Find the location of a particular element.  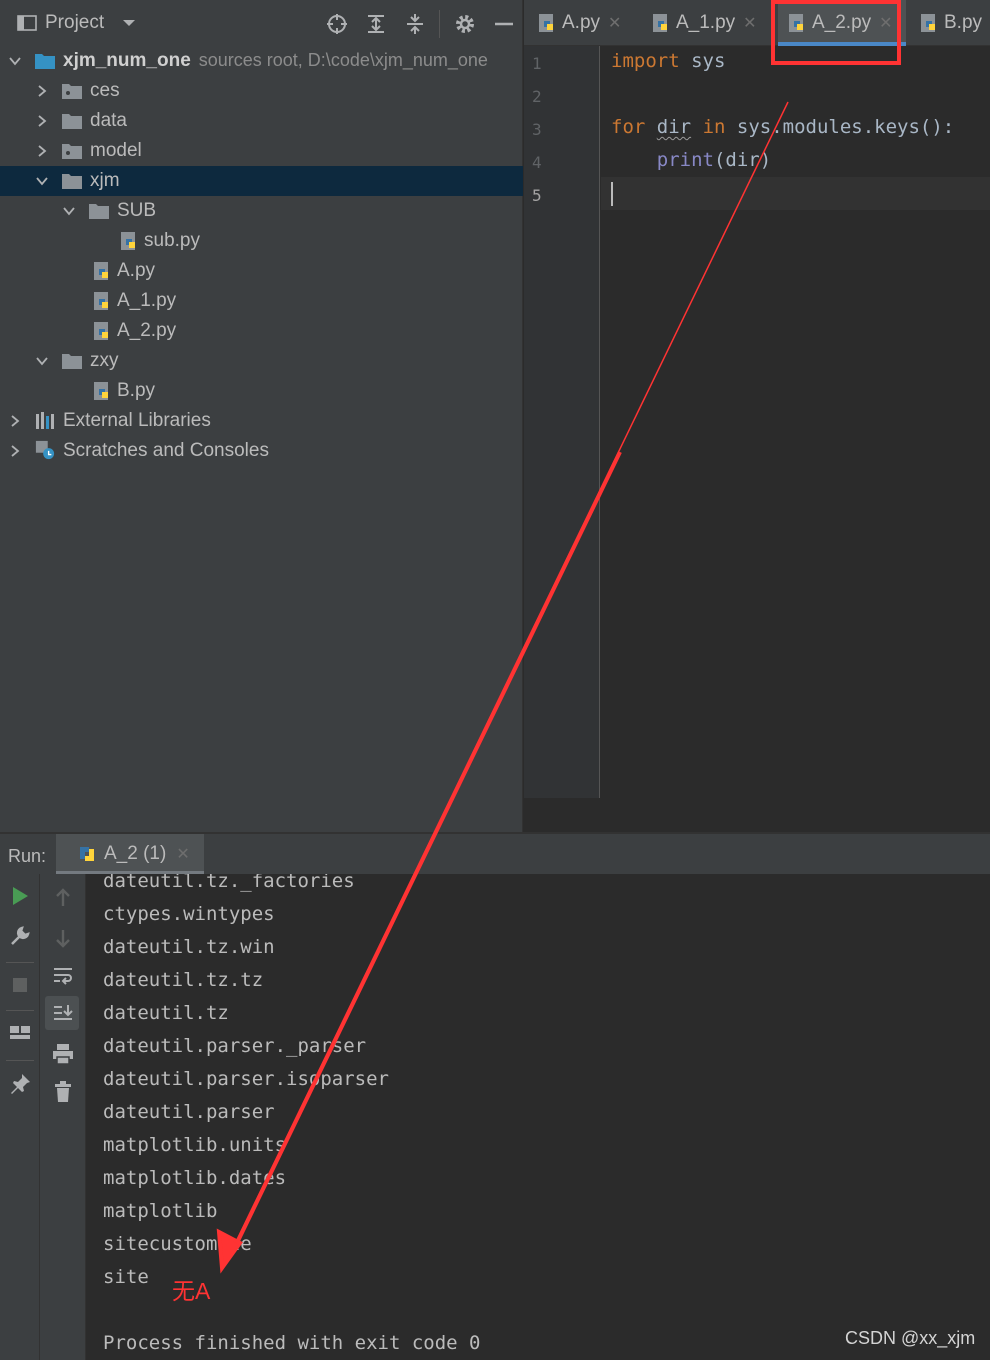

soft-wrap-icon is located at coordinates (63, 976).